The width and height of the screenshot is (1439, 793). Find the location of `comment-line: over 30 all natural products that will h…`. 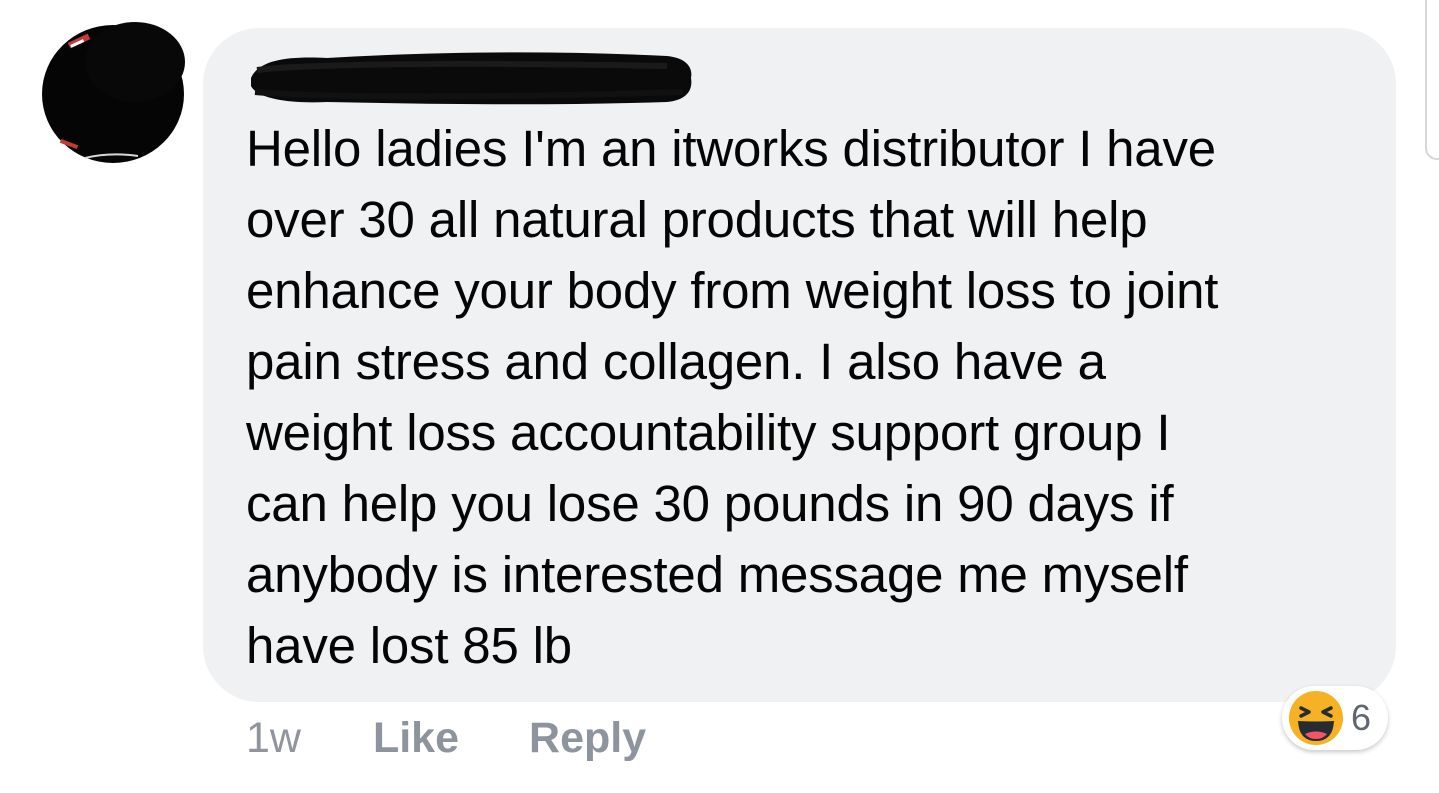

comment-line: over 30 all natural products that will h… is located at coordinates (697, 219).